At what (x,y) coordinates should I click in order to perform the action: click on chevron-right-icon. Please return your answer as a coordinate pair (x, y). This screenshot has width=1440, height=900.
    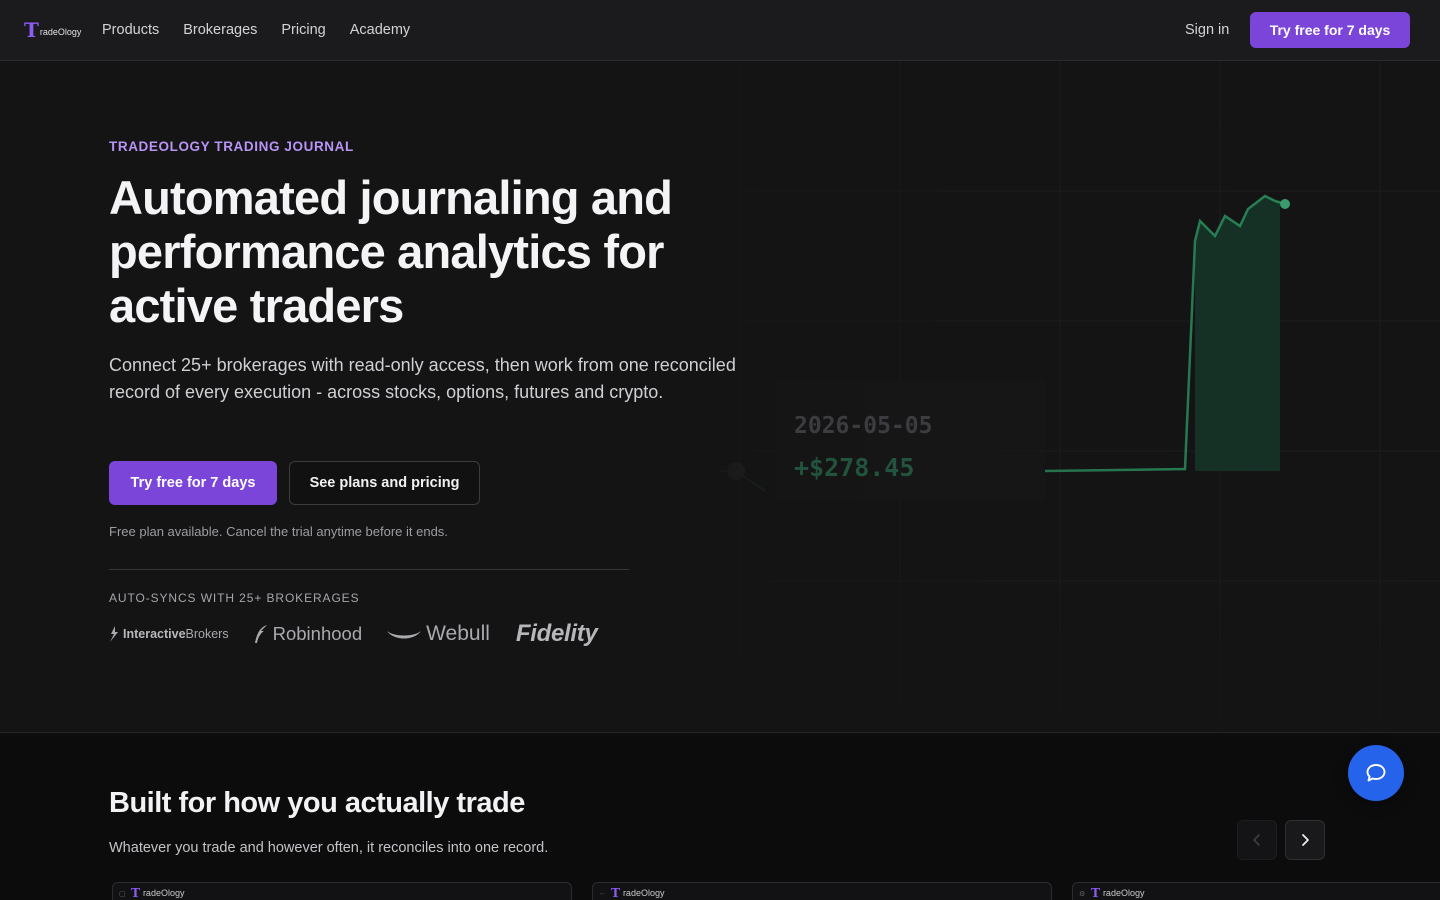
    Looking at the image, I should click on (1305, 840).